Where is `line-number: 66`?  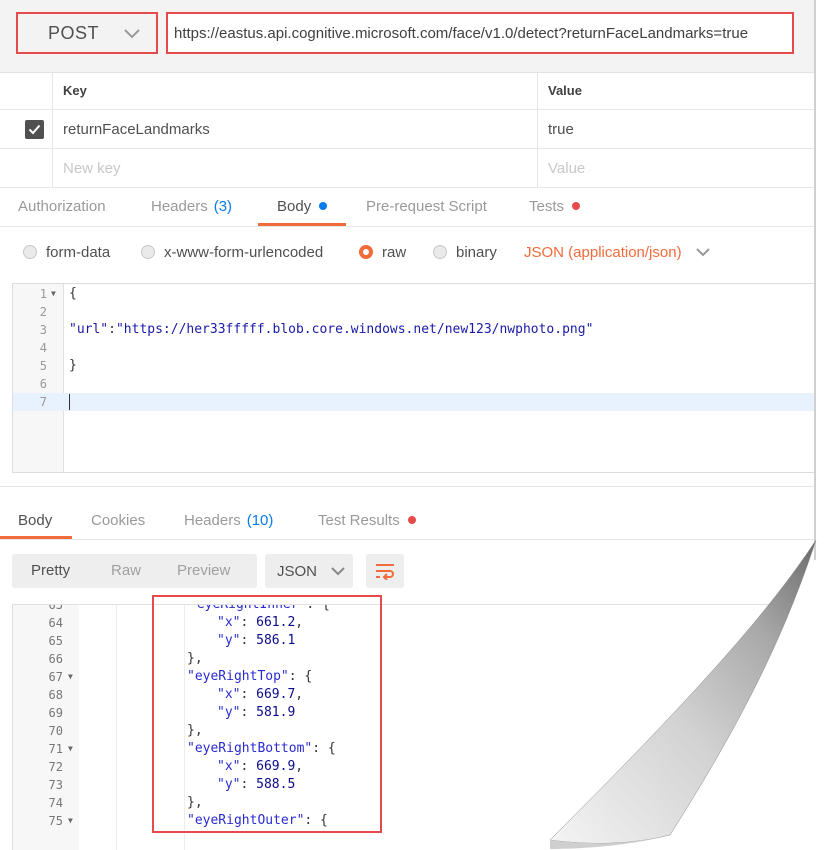
line-number: 66 is located at coordinates (55, 659).